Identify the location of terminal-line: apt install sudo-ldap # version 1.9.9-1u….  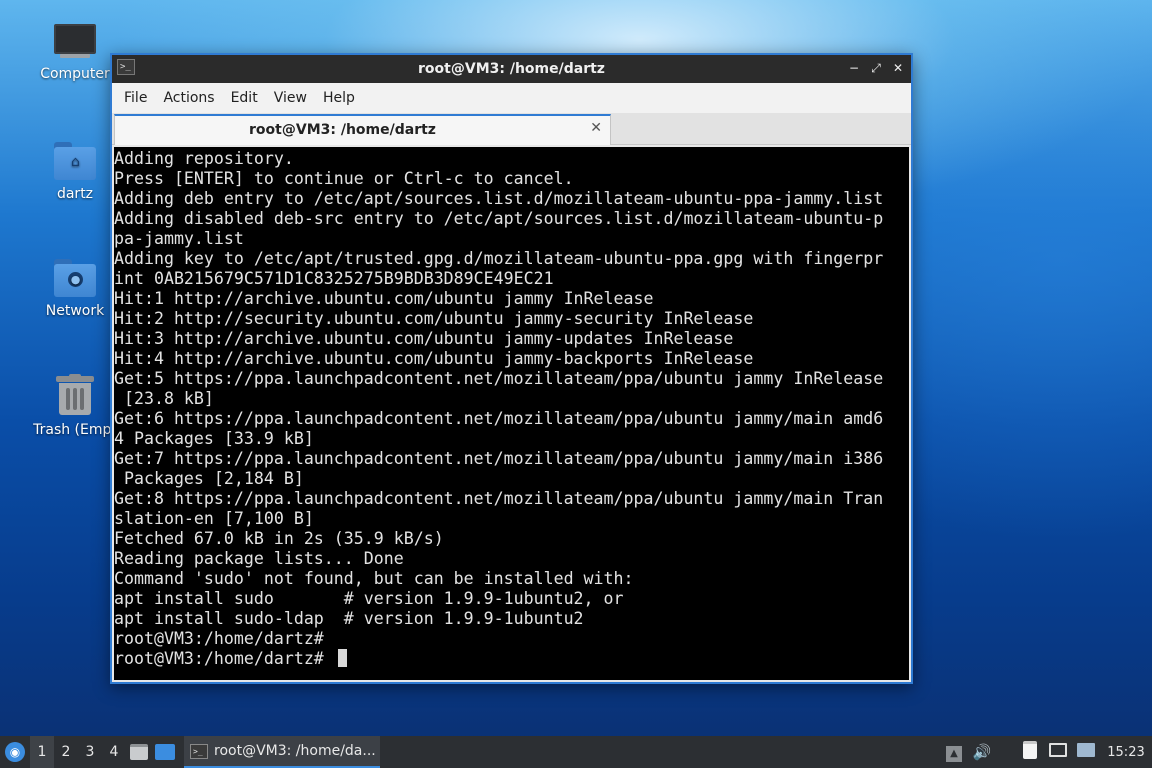
(349, 618).